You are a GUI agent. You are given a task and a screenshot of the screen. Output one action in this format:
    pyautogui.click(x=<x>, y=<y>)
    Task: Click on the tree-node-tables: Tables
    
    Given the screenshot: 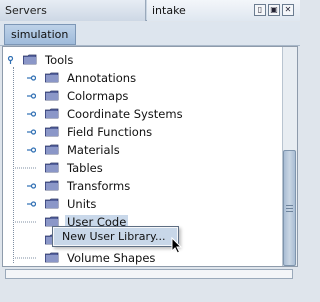 What is the action you would take?
    pyautogui.click(x=143, y=168)
    